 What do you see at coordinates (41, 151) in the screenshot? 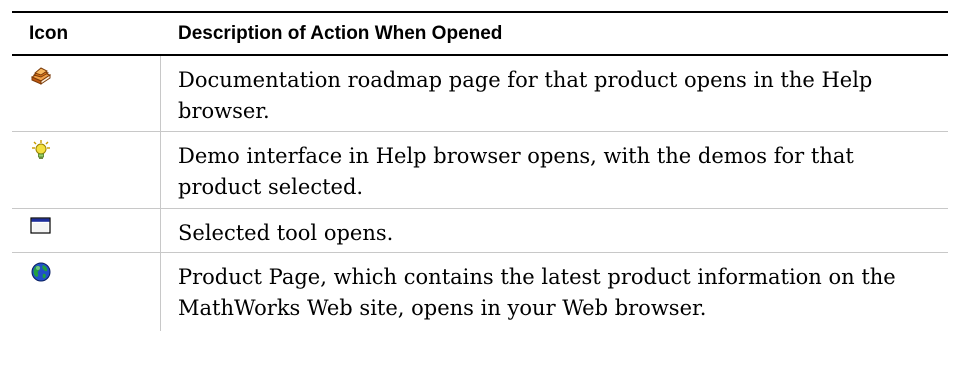
I see `lightbulb-icon` at bounding box center [41, 151].